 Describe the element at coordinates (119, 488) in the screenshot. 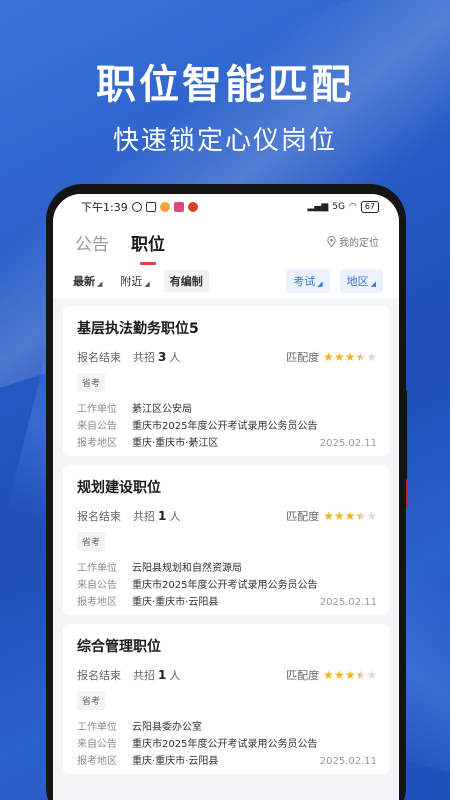

I see `job-title: 规划建设职位` at that location.